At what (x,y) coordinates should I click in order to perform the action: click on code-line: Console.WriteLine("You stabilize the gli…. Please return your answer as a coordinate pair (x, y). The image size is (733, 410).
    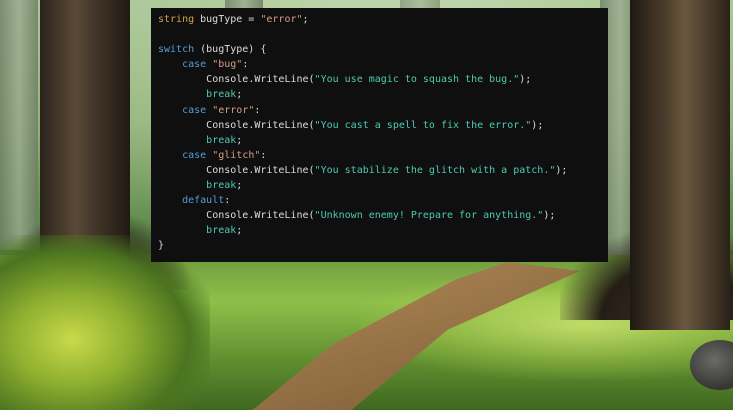
    Looking at the image, I should click on (387, 170).